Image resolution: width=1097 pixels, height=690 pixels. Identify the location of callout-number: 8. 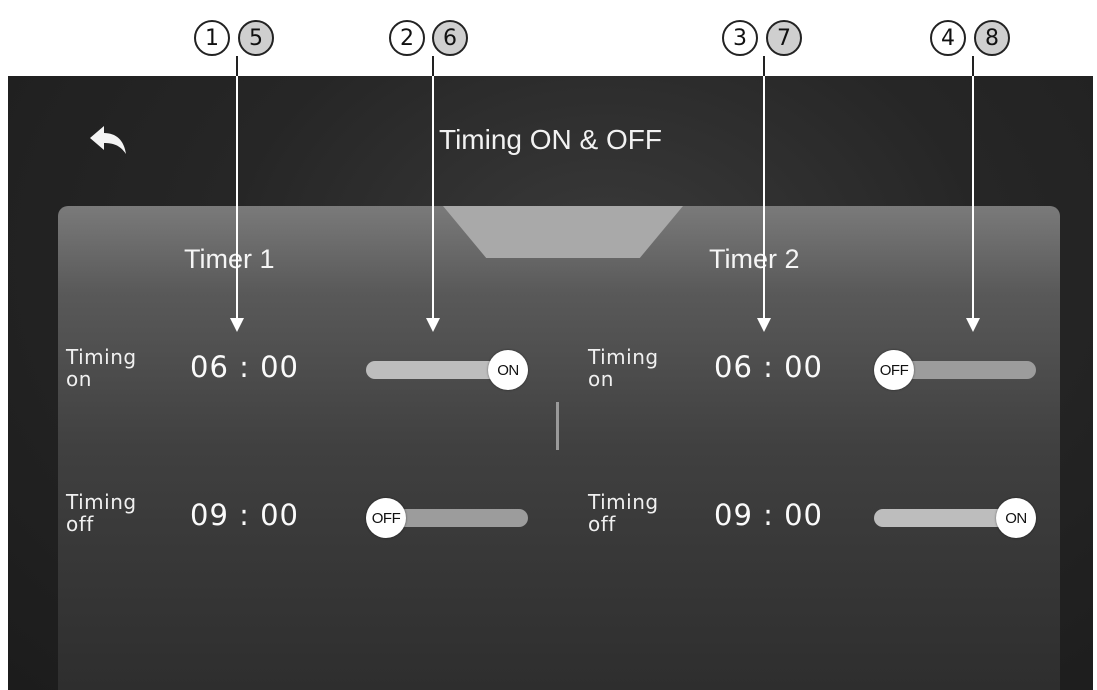
(992, 38).